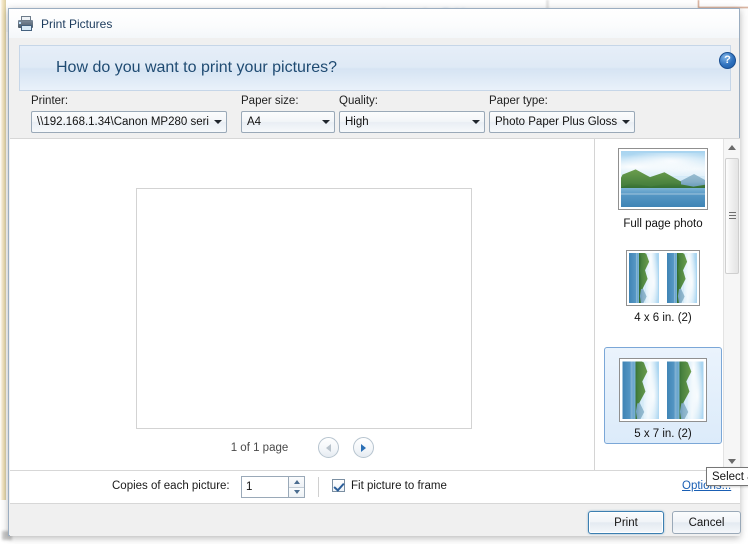 The width and height of the screenshot is (748, 544). Describe the element at coordinates (77, 23) in the screenshot. I see `window-title: Print Pictures` at that location.